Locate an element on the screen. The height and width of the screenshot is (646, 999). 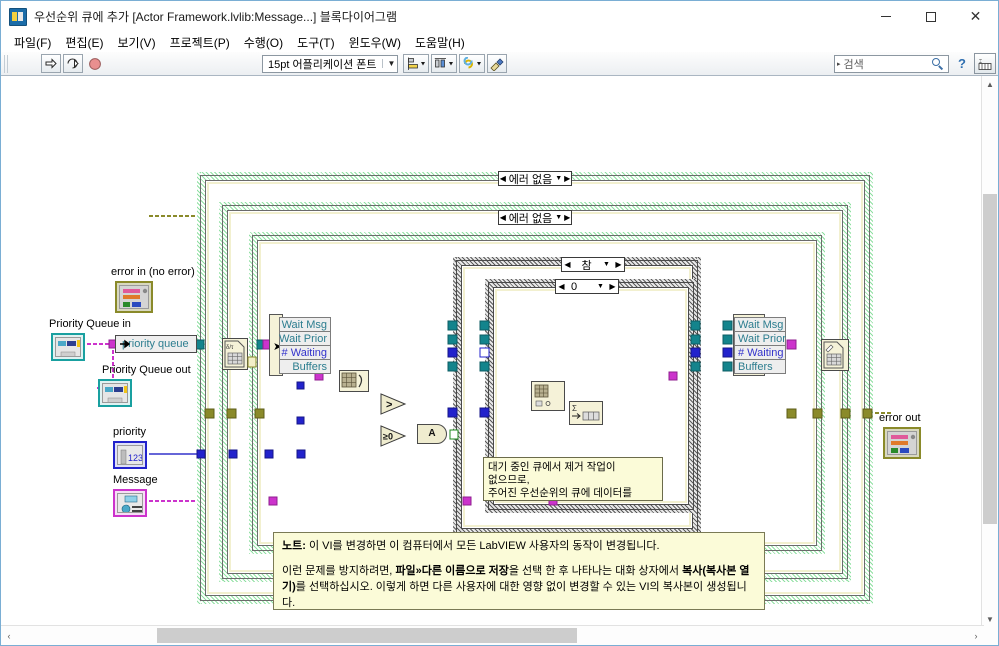
svg-text: ≥0 is located at coordinates (388, 437).